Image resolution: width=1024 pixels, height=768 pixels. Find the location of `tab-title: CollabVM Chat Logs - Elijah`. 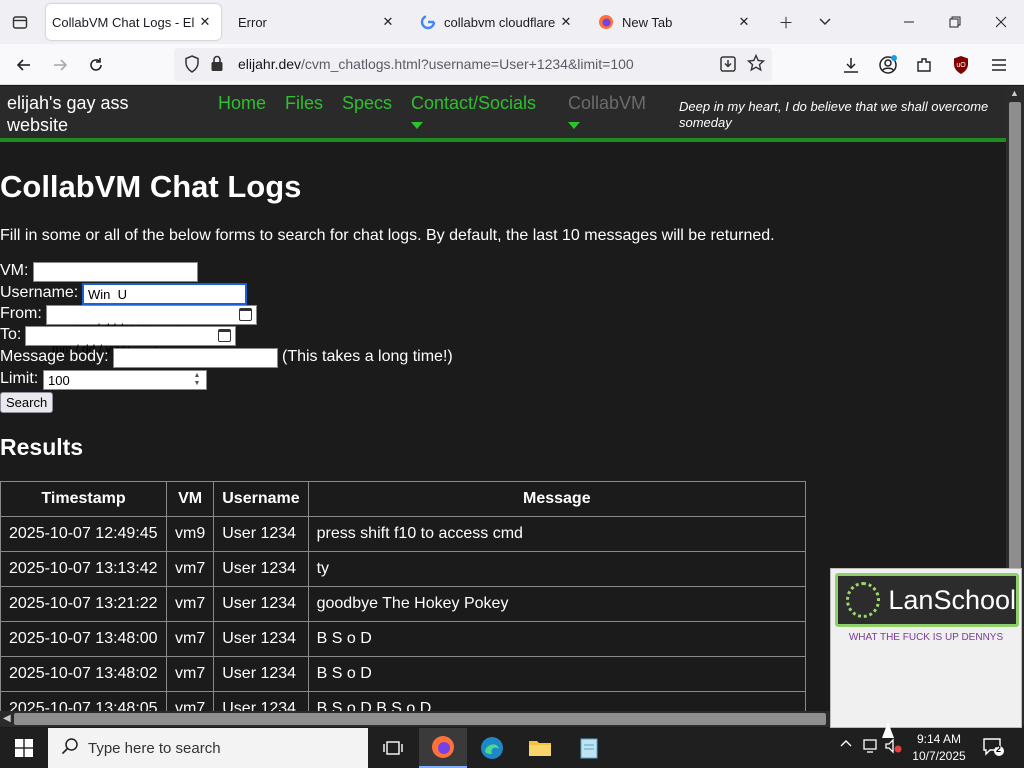

tab-title: CollabVM Chat Logs - Elijah is located at coordinates (123, 22).